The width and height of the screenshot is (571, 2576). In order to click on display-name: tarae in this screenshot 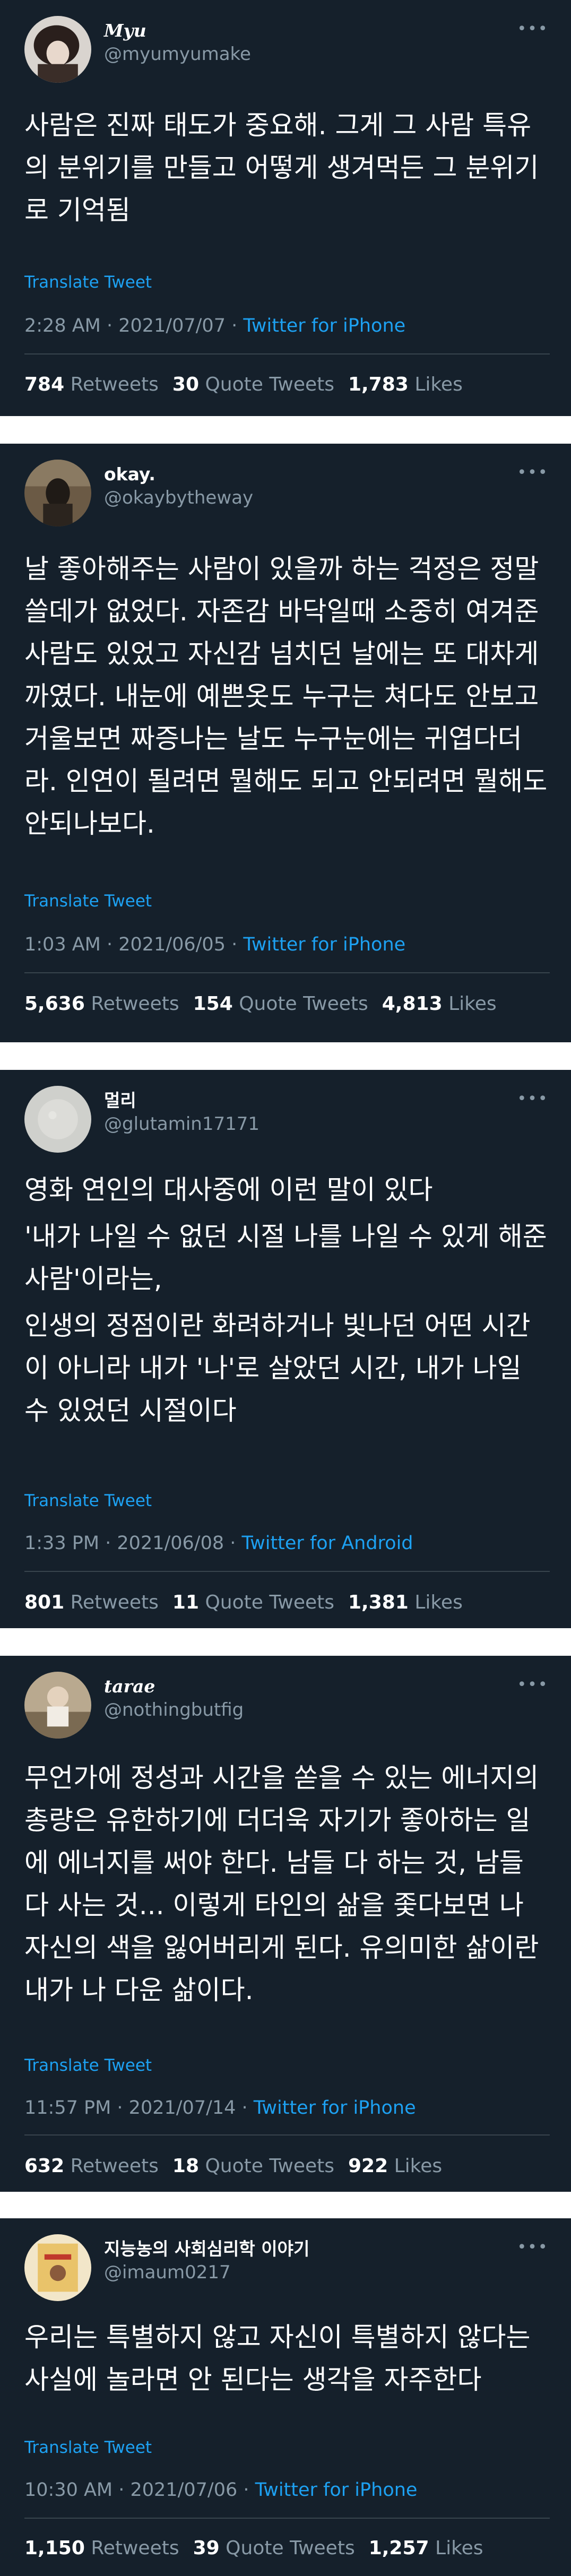, I will do `click(129, 1687)`.